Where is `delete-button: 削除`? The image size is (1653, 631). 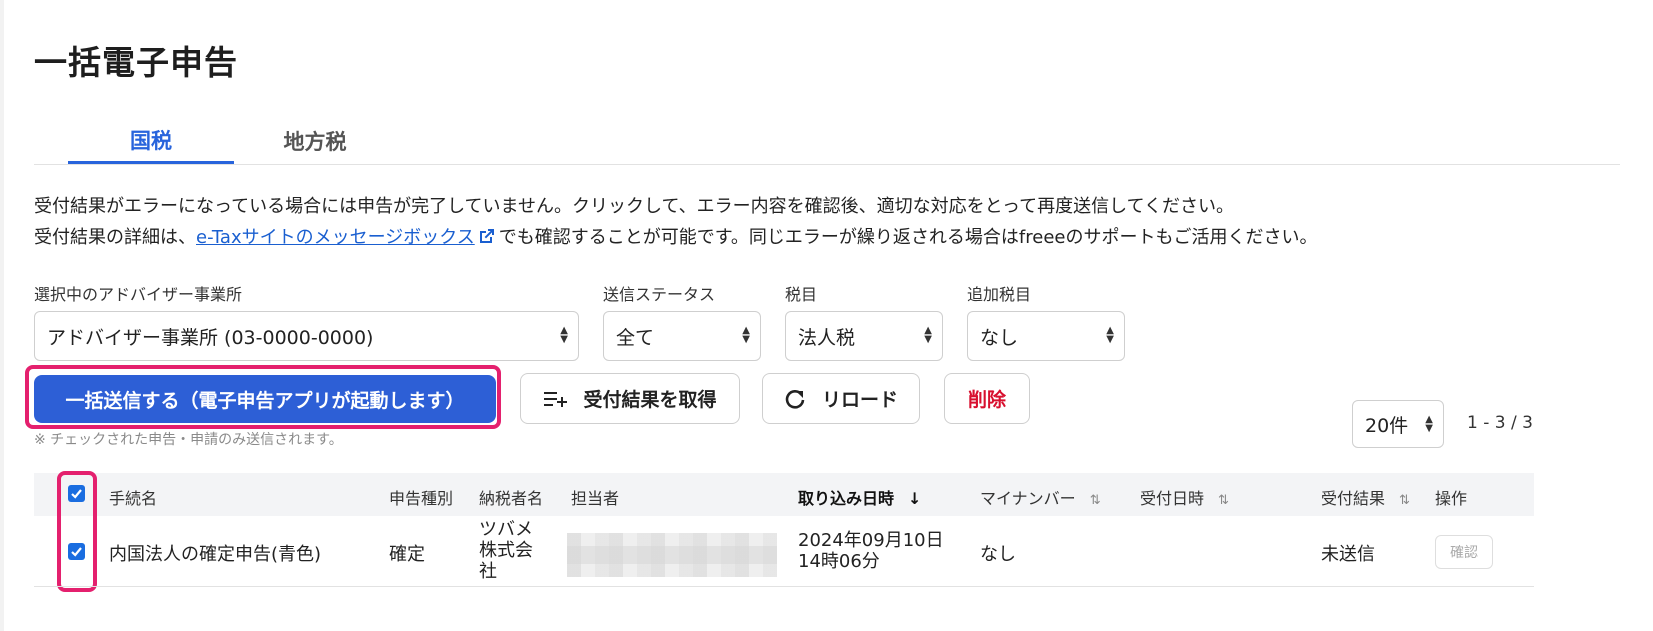
delete-button: 削除 is located at coordinates (987, 398).